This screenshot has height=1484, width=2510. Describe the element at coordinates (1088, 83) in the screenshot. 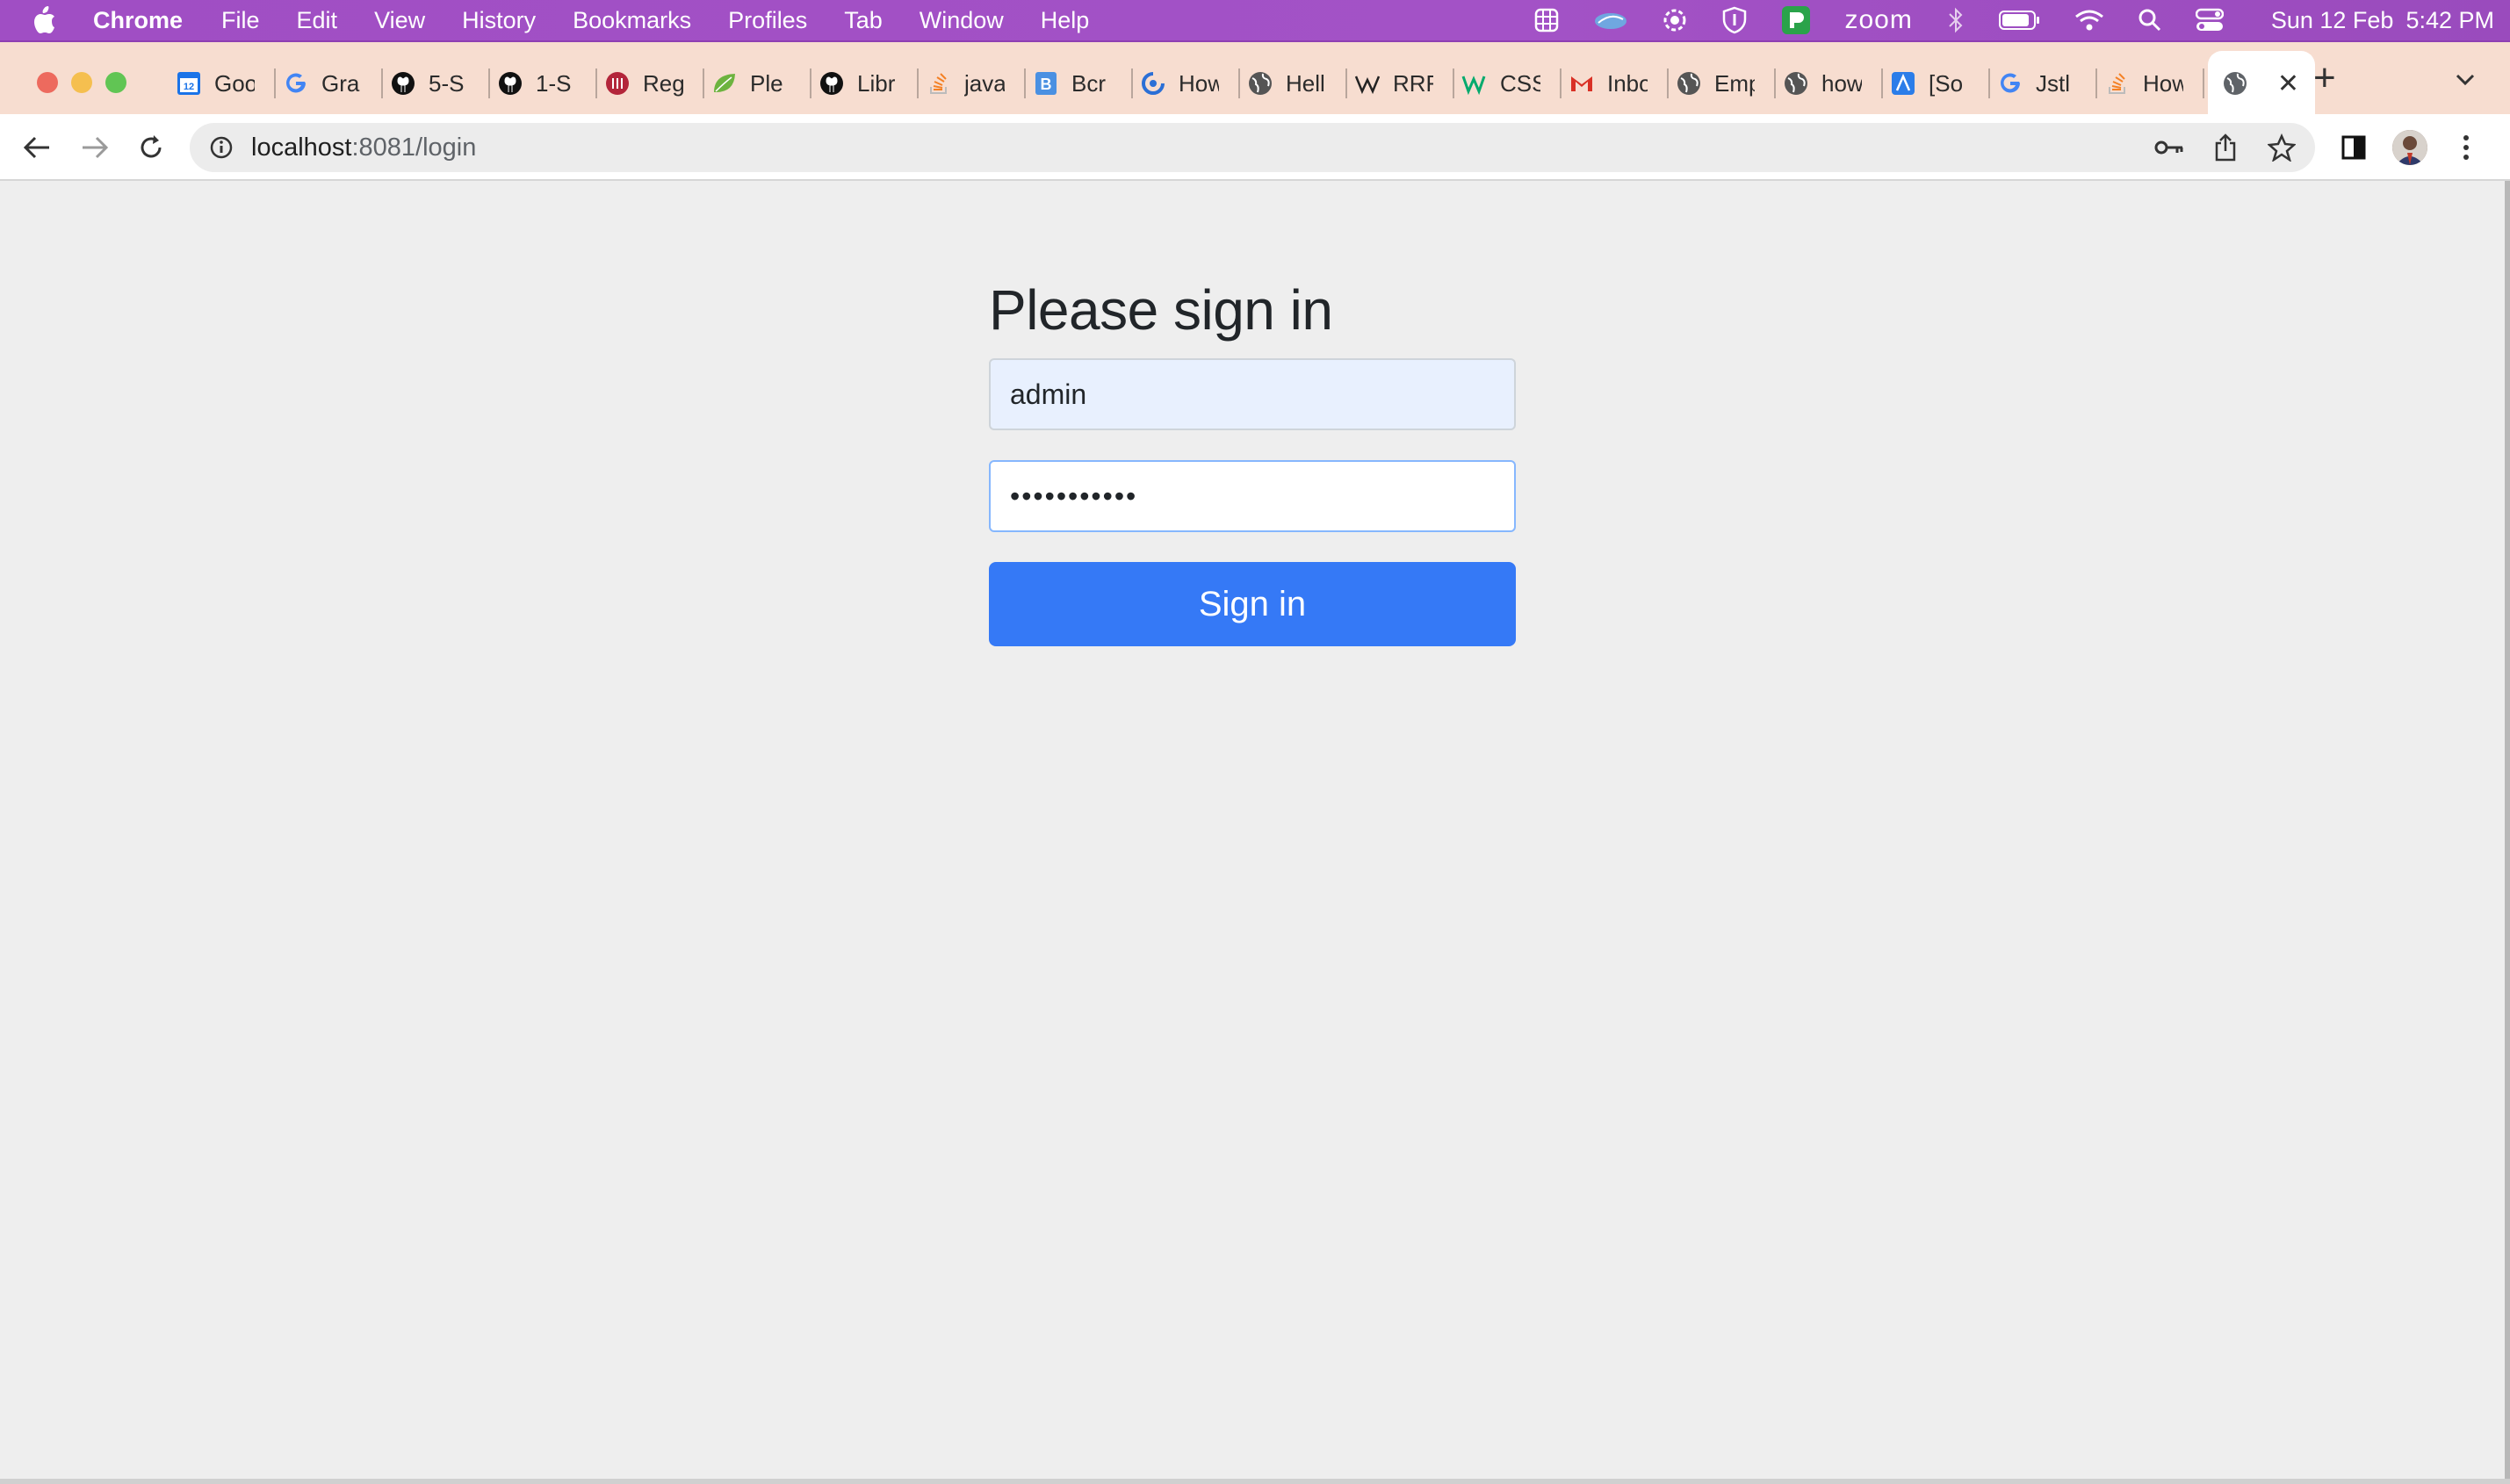

I see `tab-label: Bcr` at that location.